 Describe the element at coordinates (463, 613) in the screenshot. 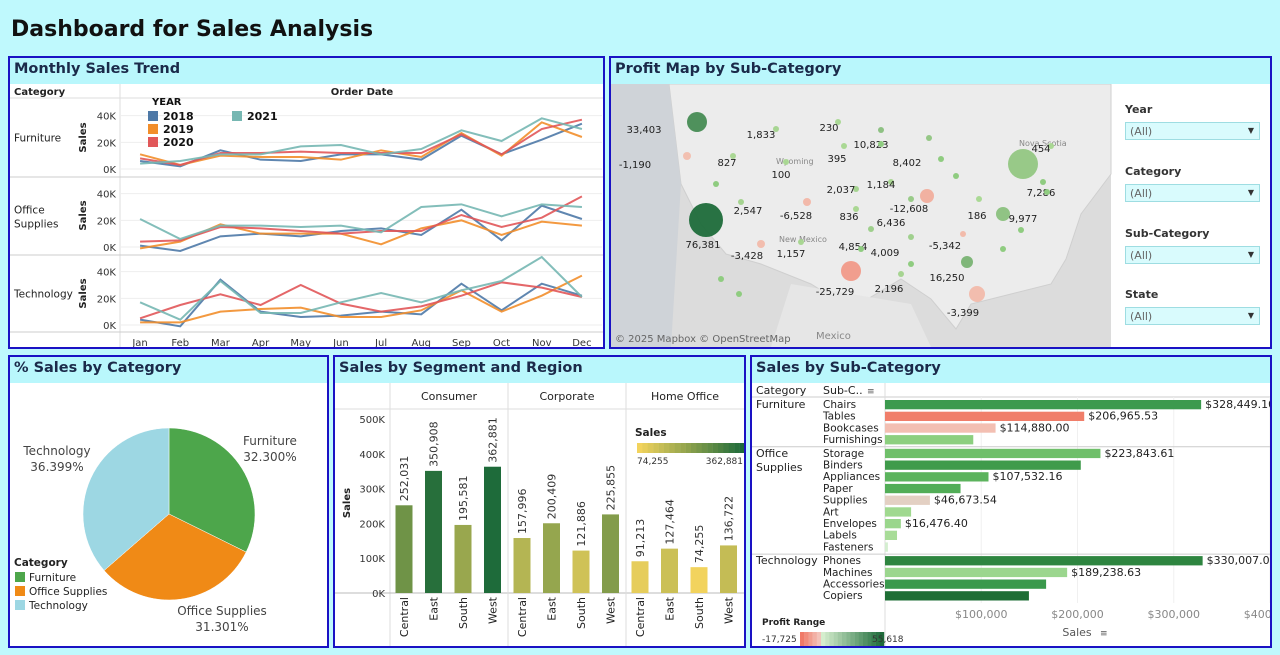

I see `x-tick-label: South` at that location.